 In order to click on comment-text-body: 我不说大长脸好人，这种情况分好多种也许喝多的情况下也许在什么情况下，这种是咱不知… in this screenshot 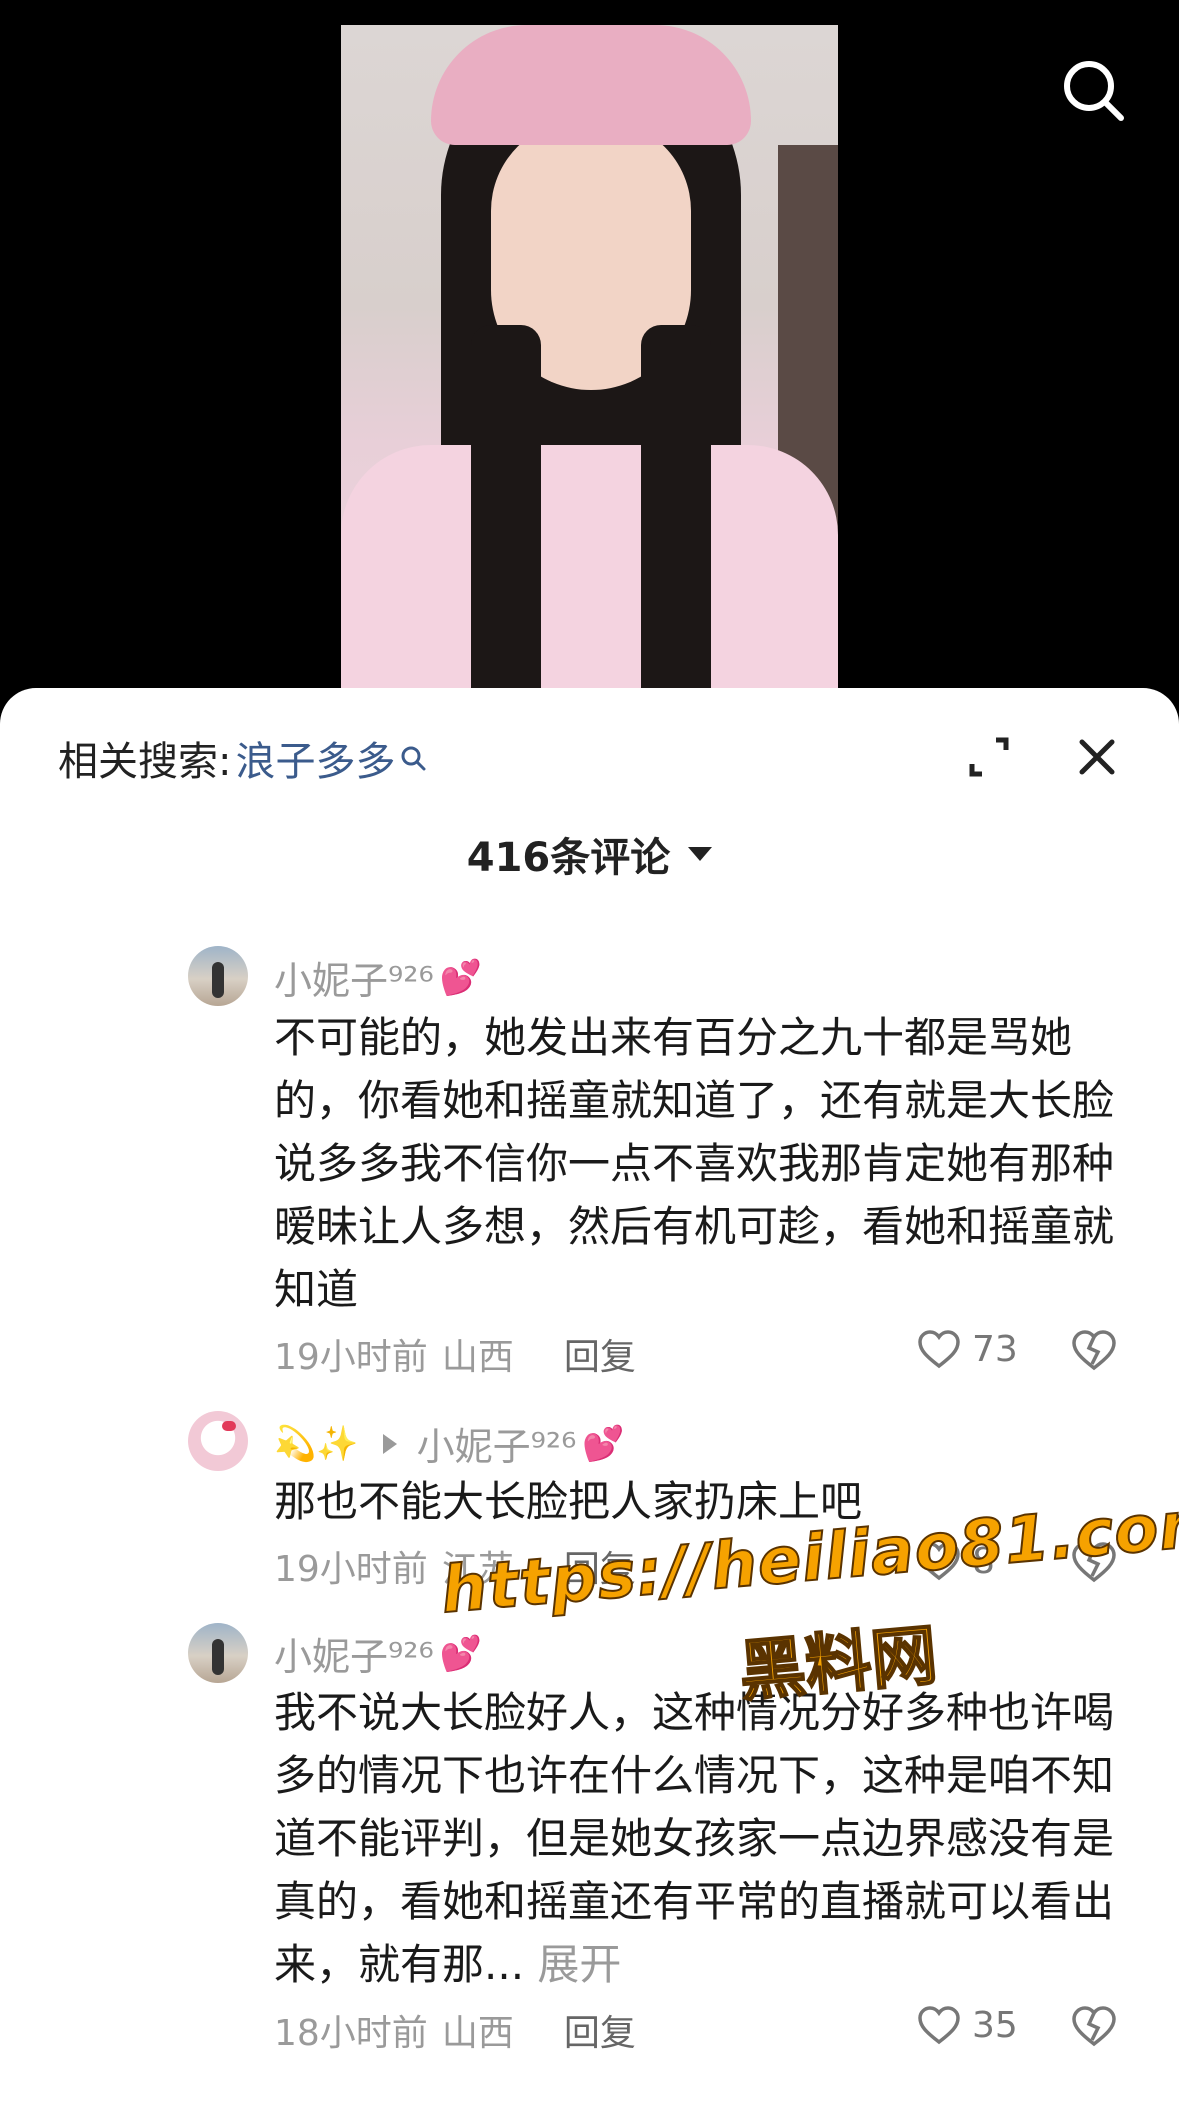, I will do `click(694, 1838)`.